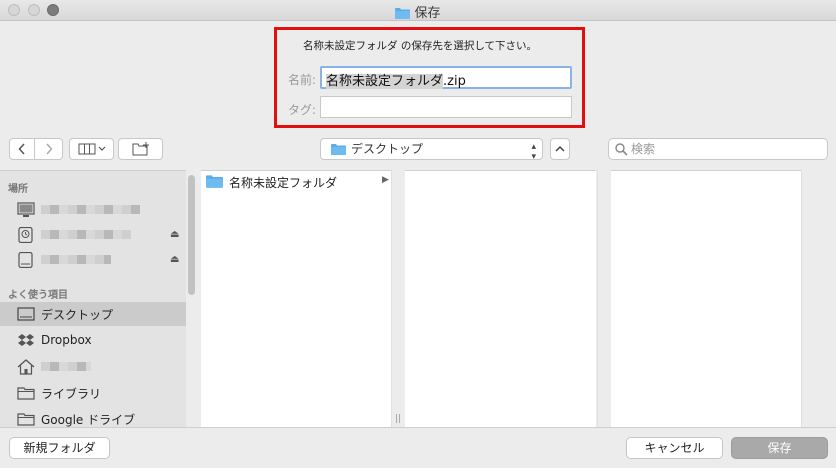 This screenshot has width=836, height=468. Describe the element at coordinates (26, 340) in the screenshot. I see `dropbox-icon` at that location.